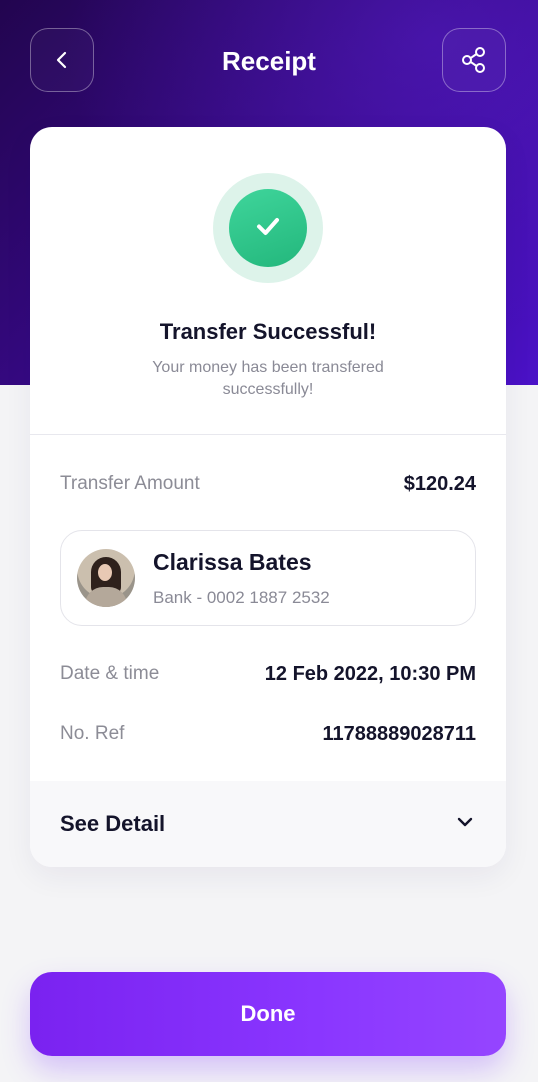 Image resolution: width=538 pixels, height=1082 pixels. What do you see at coordinates (241, 597) in the screenshot?
I see `recipient-account: Bank - 0002 1887 2532` at bounding box center [241, 597].